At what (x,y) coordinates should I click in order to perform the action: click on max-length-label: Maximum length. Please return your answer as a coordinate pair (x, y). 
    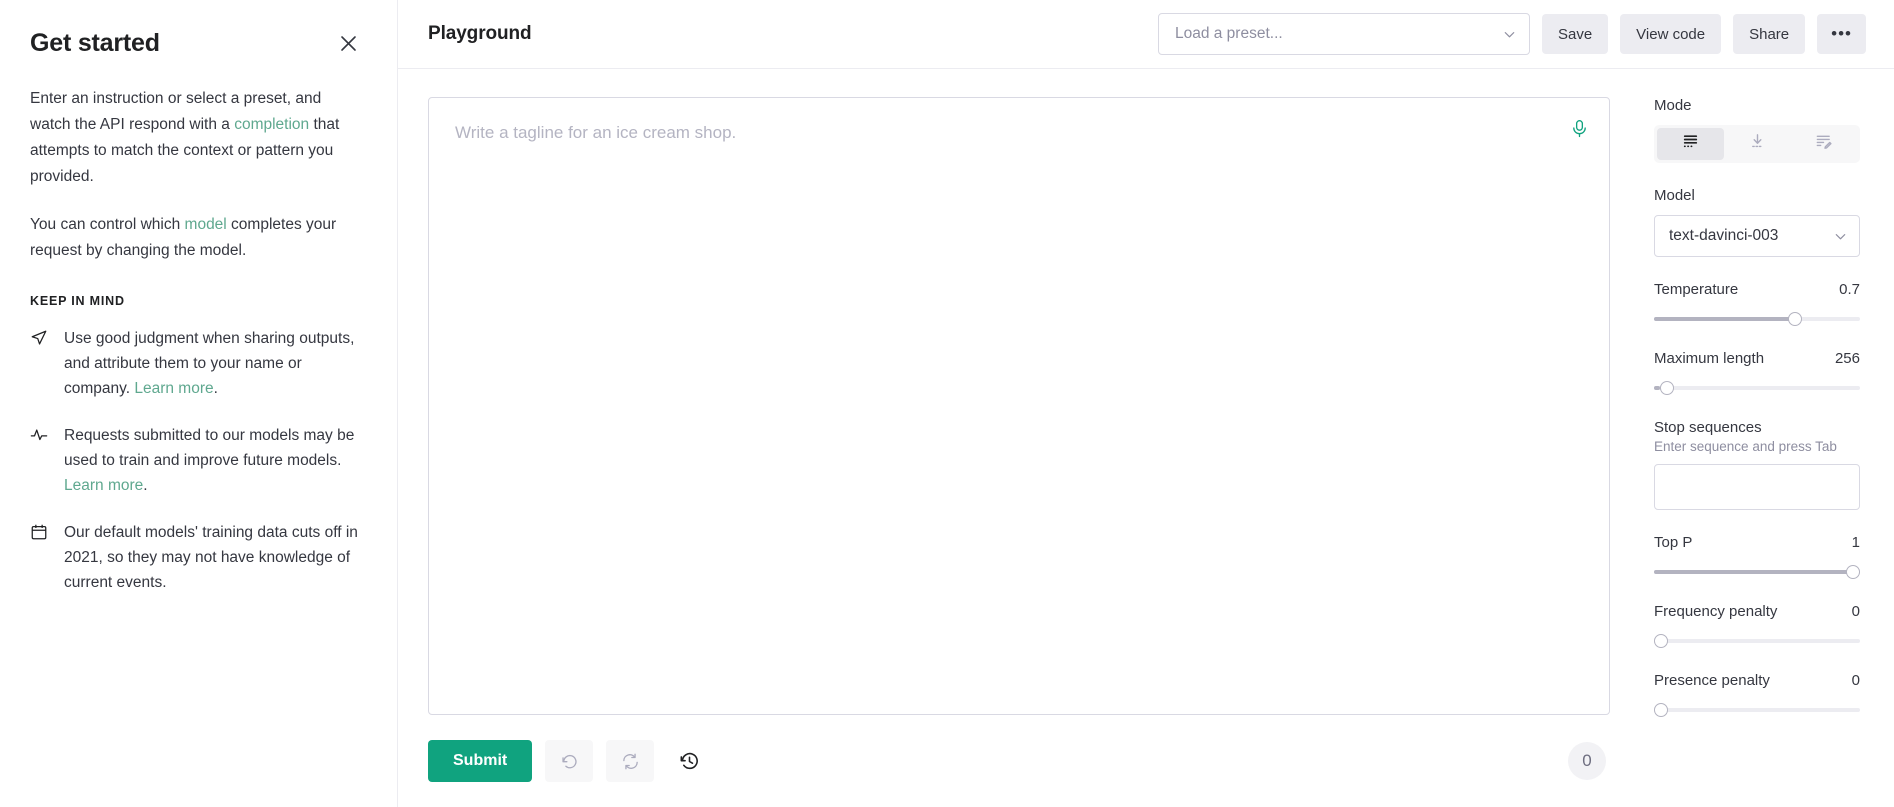
    Looking at the image, I should click on (1709, 358).